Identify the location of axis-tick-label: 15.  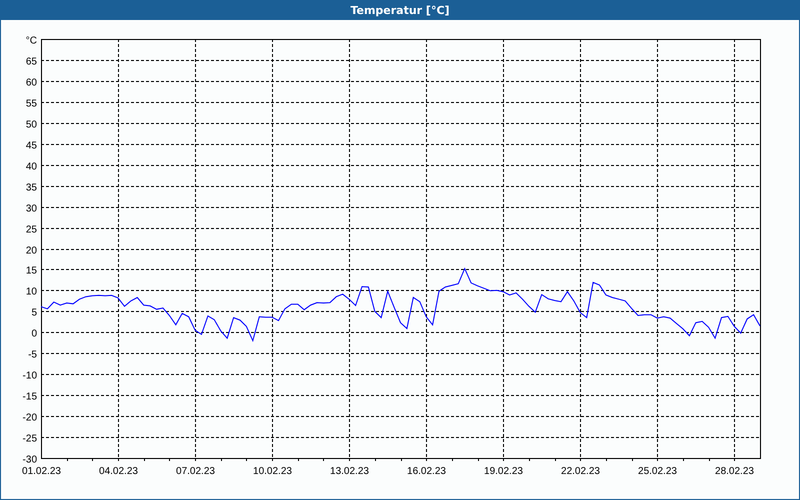
(31, 271).